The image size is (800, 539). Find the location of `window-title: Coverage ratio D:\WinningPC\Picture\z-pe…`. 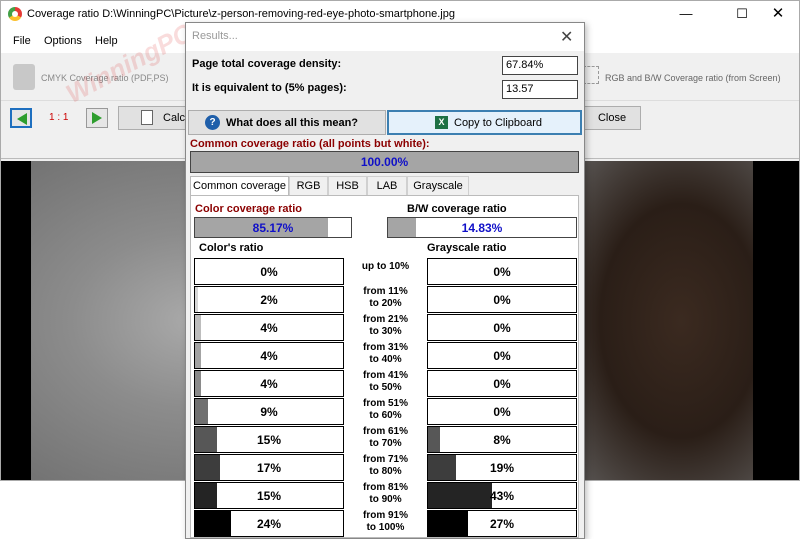

window-title: Coverage ratio D:\WinningPC\Picture\z-pe… is located at coordinates (241, 14).